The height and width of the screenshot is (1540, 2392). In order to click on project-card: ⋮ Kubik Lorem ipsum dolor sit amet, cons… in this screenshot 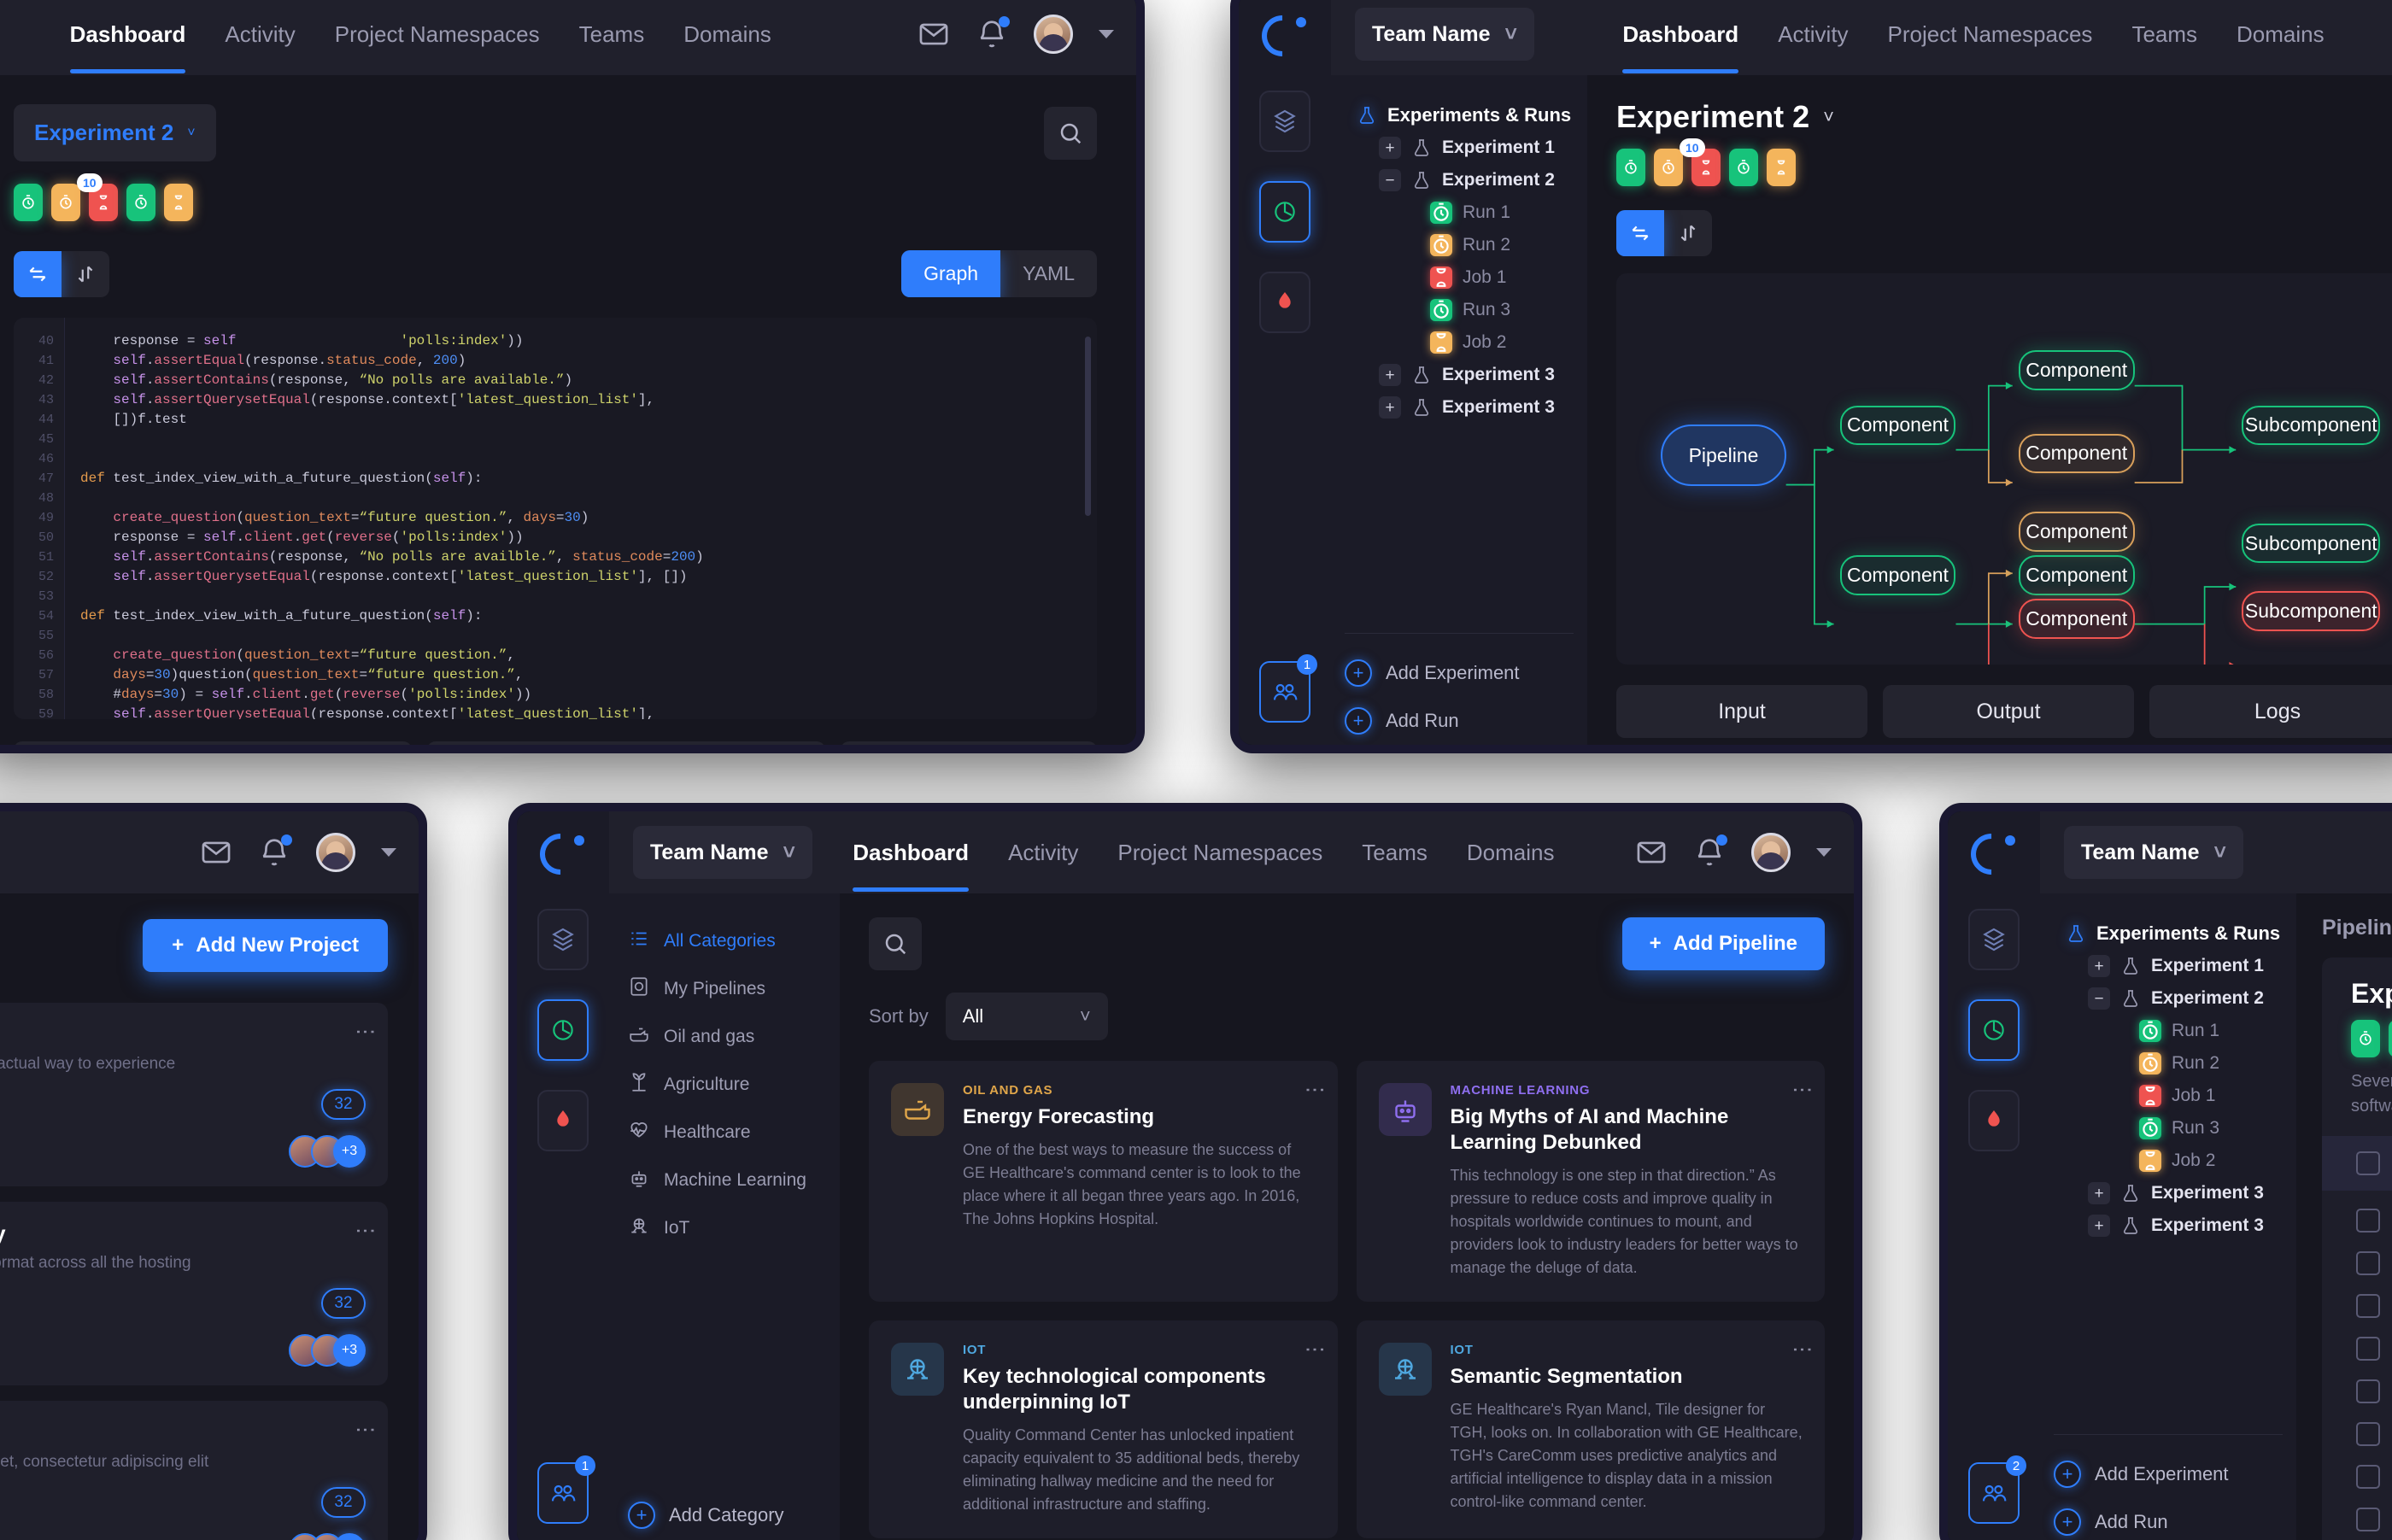, I will do `click(194, 1470)`.